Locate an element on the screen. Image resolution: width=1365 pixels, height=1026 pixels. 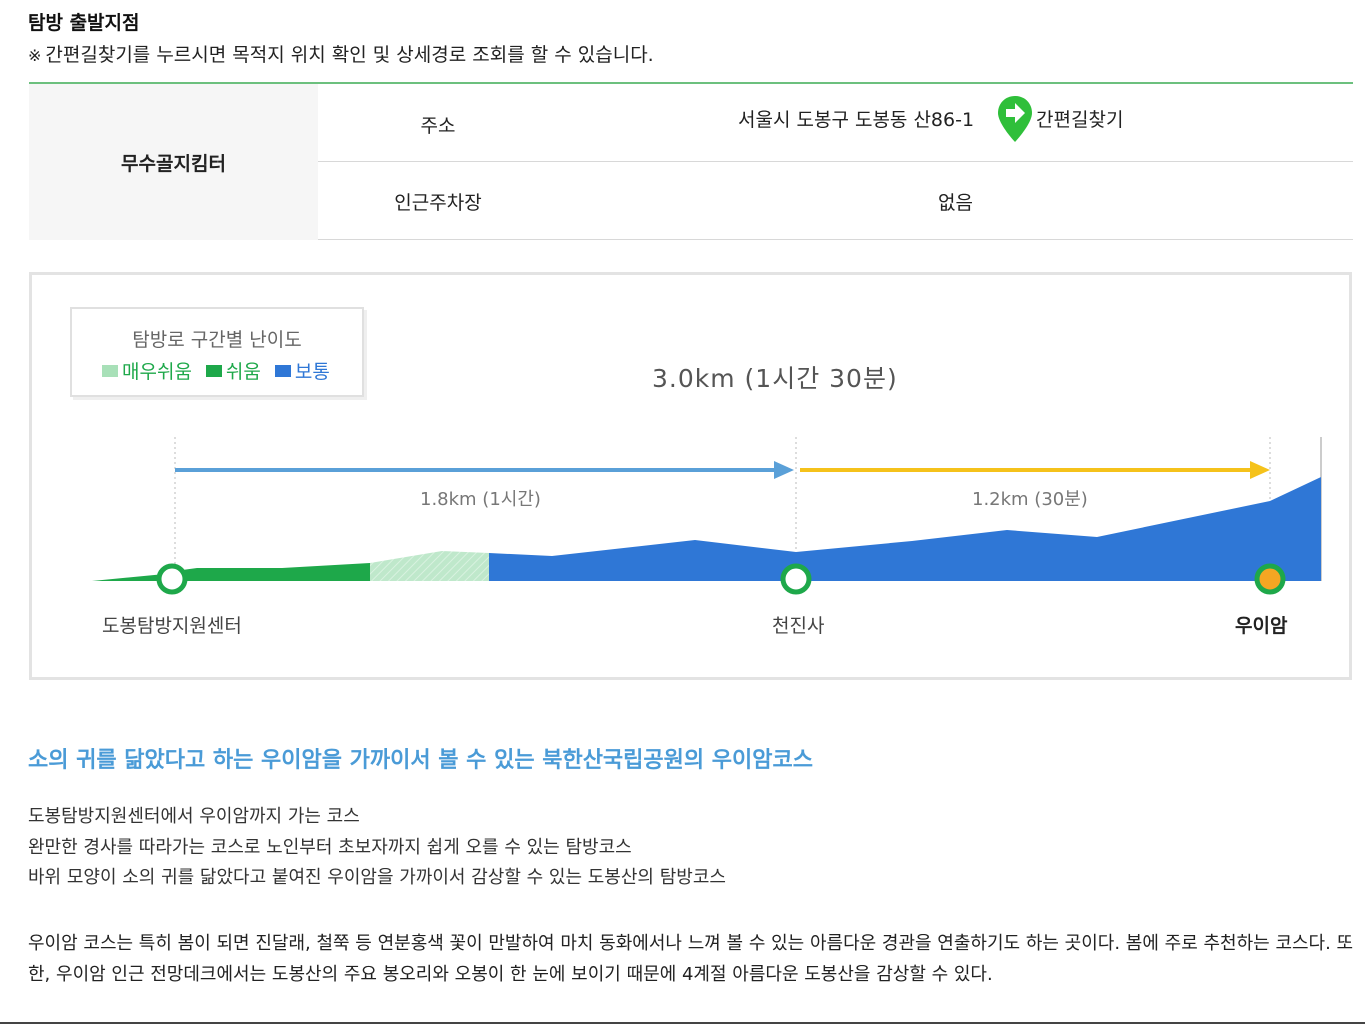
address-value: 서울시 도봉구 도봉동 산86-1 is located at coordinates (856, 120).